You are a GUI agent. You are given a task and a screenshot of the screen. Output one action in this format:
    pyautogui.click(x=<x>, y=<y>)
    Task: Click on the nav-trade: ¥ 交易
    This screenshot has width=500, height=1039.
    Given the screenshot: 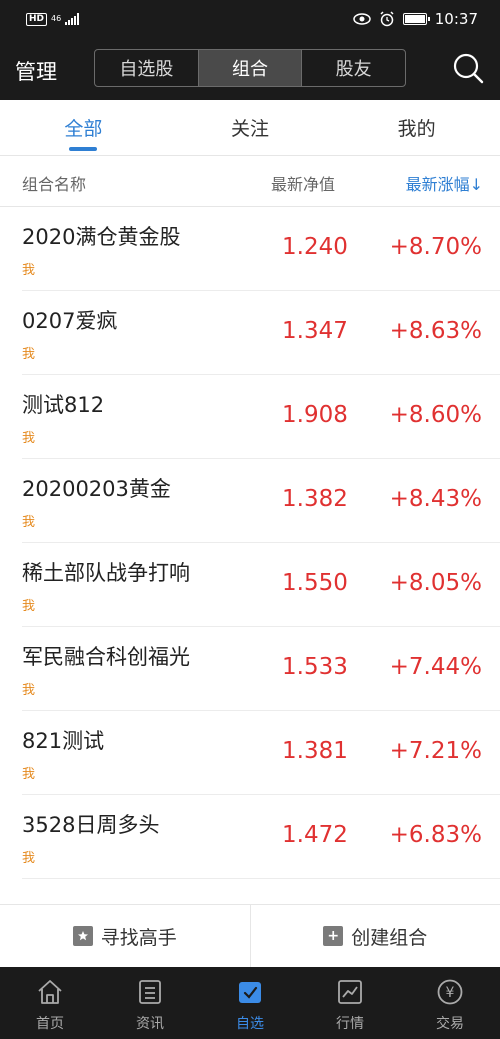 What is the action you would take?
    pyautogui.click(x=450, y=1003)
    